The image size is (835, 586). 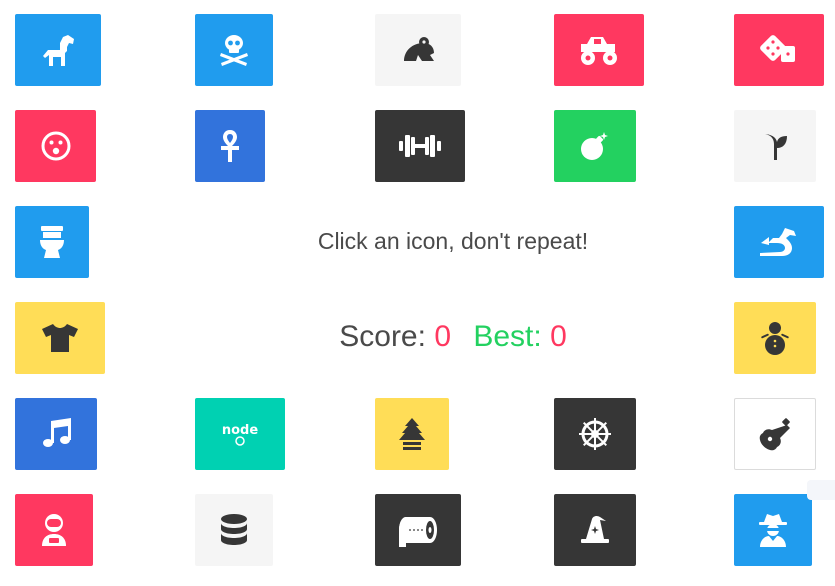 I want to click on tile-guitar, so click(x=775, y=434).